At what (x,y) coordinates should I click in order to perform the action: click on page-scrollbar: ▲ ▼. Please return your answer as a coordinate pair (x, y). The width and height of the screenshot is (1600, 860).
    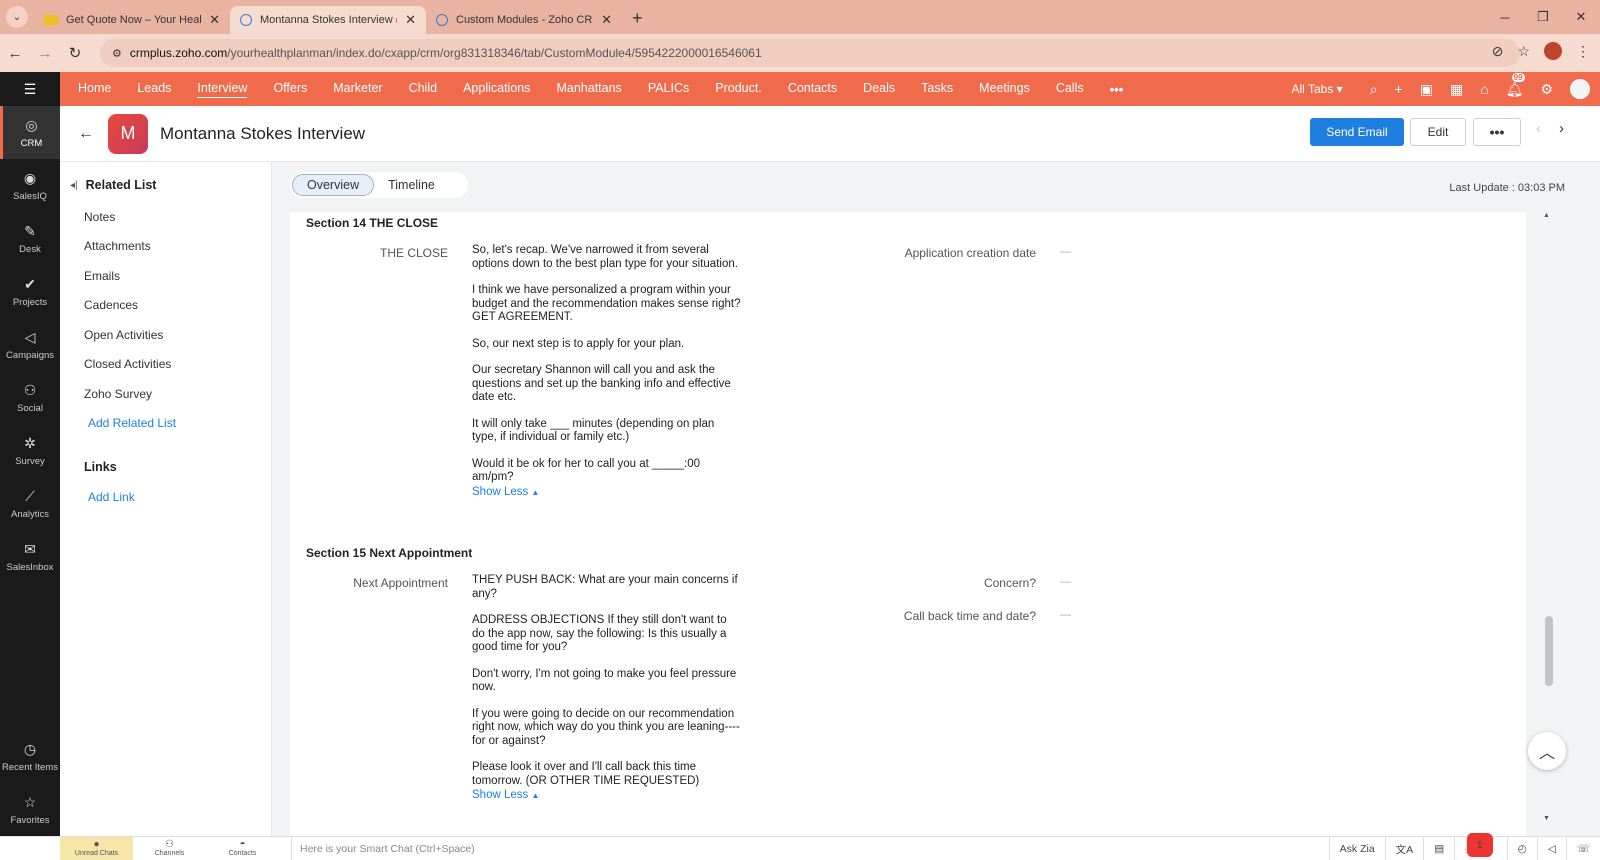
    Looking at the image, I should click on (1548, 517).